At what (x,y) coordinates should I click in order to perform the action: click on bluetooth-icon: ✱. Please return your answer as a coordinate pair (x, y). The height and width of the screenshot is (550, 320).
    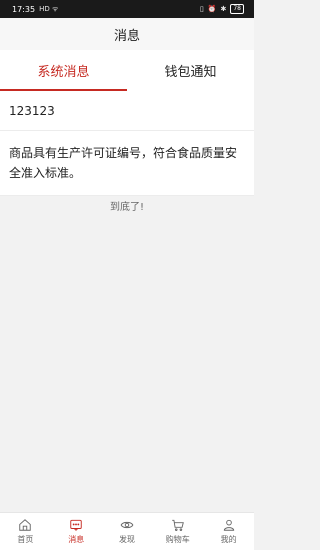
    Looking at the image, I should click on (223, 9).